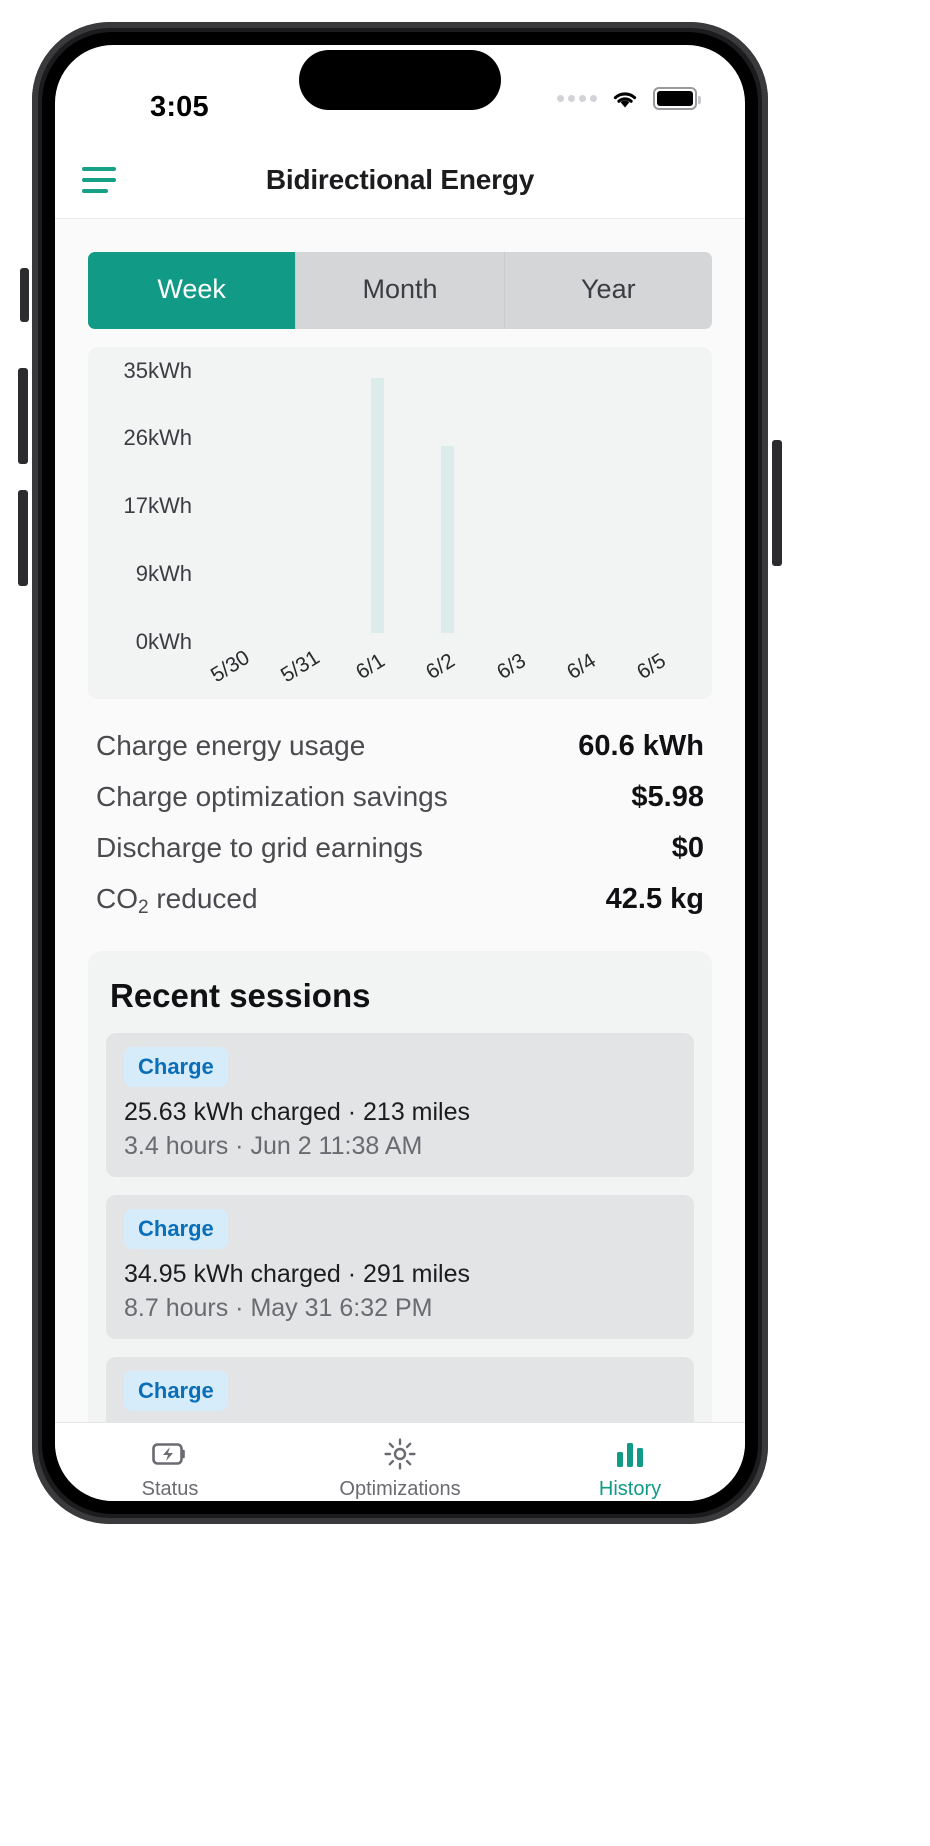 The image size is (930, 1846). What do you see at coordinates (654, 899) in the screenshot?
I see `stat-value: 42.5 kg` at bounding box center [654, 899].